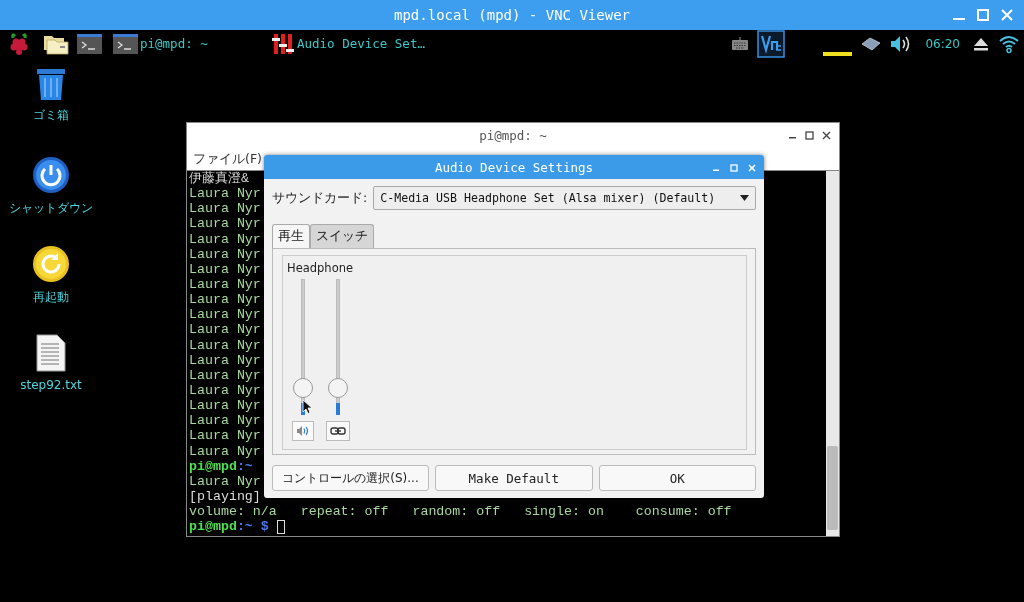 The image size is (1024, 602). Describe the element at coordinates (264, 527) in the screenshot. I see `prompt-symbol: $` at that location.